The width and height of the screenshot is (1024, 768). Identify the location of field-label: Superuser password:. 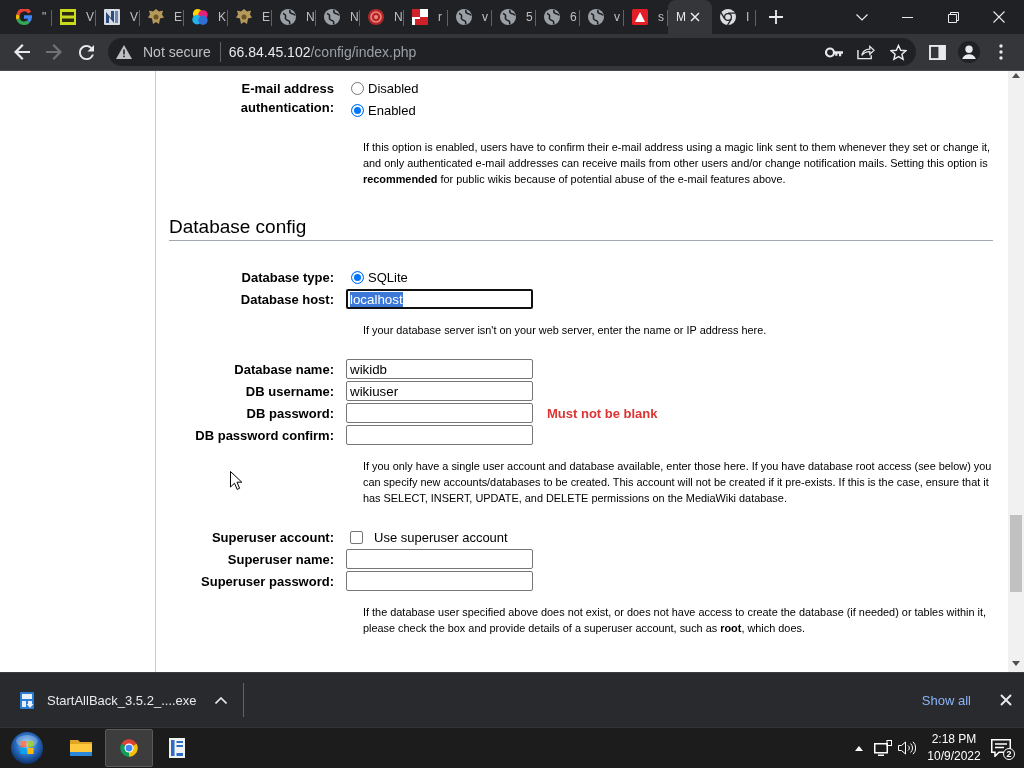
(267, 581).